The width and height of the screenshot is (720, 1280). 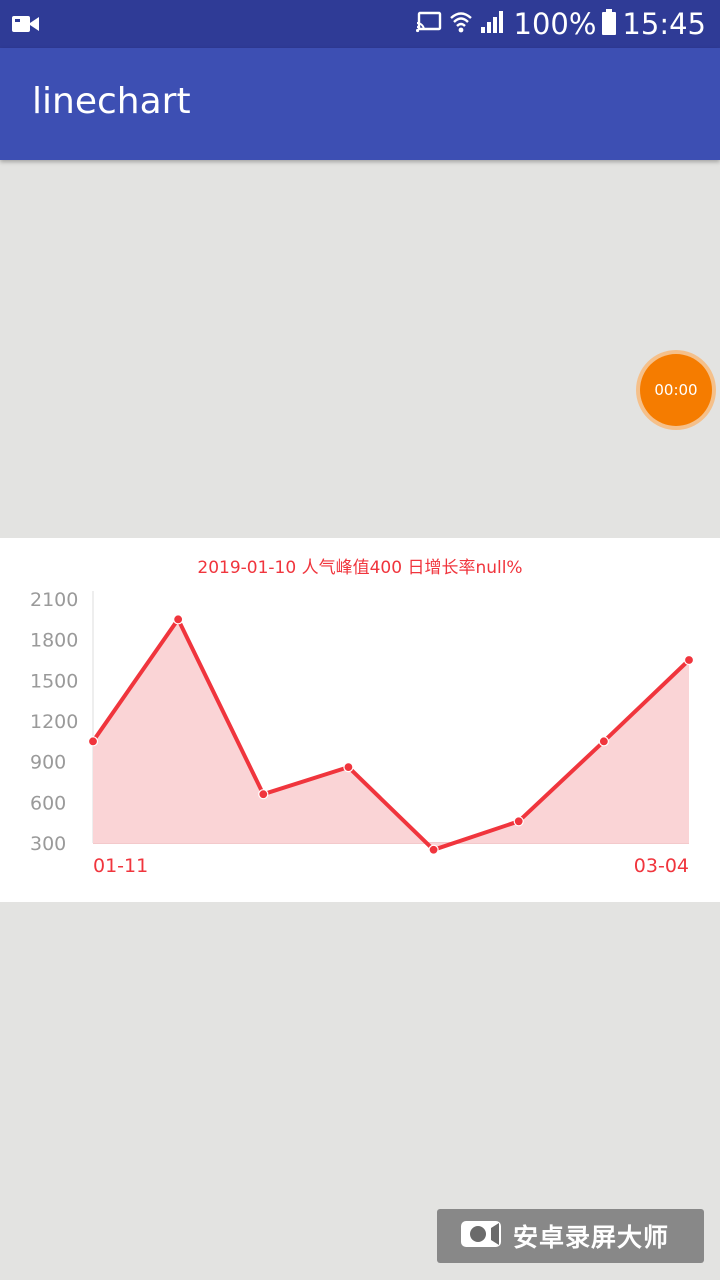 I want to click on battery-percent: 100%, so click(x=555, y=24).